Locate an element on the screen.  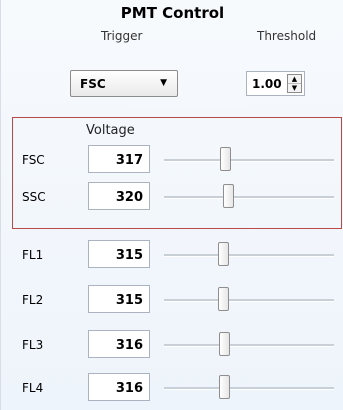
channel-row: FSC 317 is located at coordinates (172, 160).